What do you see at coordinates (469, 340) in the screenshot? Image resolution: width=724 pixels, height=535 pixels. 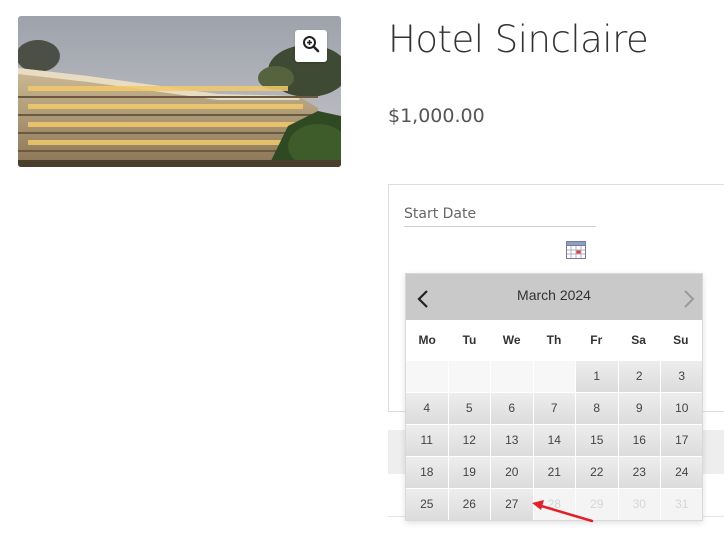 I see `weekday-header: Tu` at bounding box center [469, 340].